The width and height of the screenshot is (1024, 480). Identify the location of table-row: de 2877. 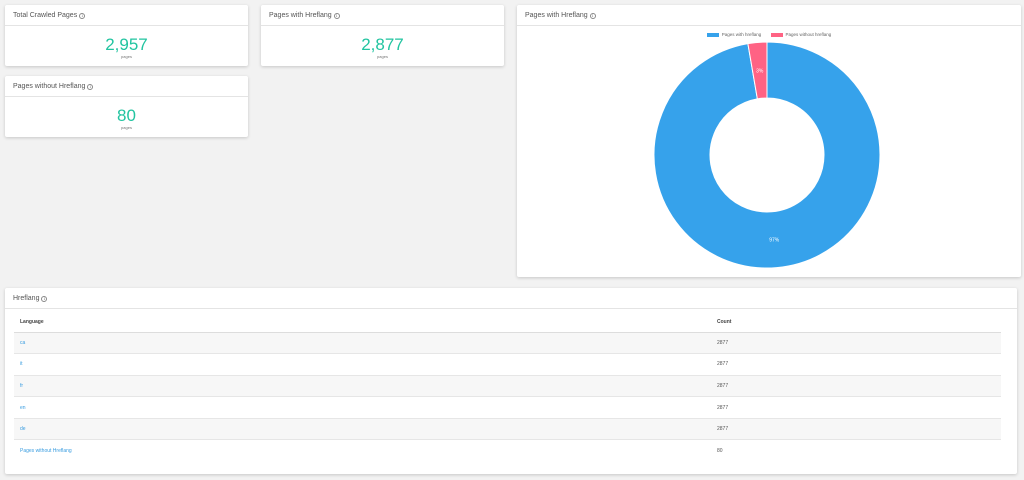
(507, 428).